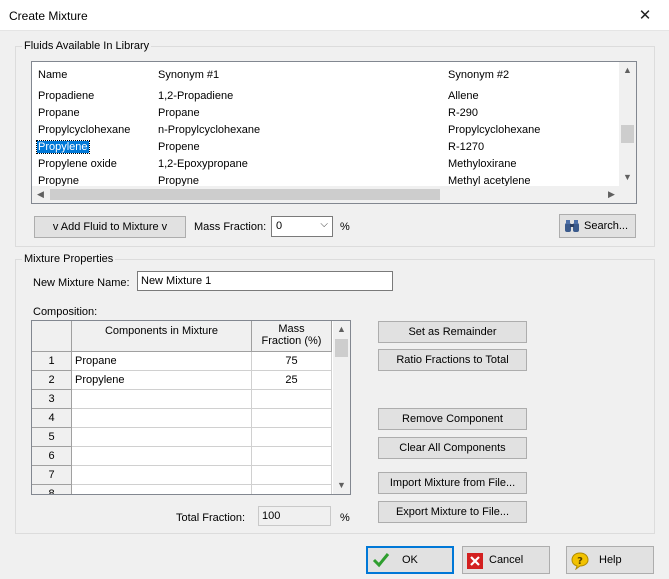 The image size is (669, 579). I want to click on fluid-name: Propane, so click(59, 113).